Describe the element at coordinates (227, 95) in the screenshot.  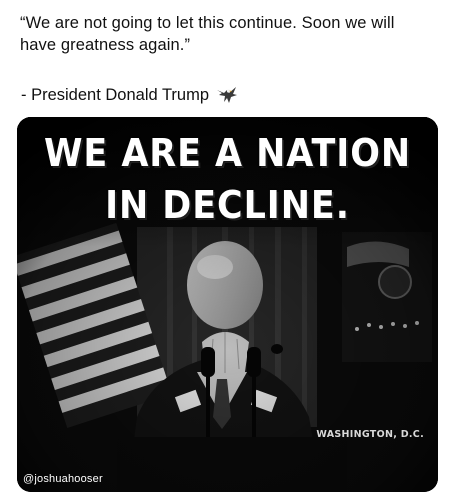
I see `eagle-icon` at that location.